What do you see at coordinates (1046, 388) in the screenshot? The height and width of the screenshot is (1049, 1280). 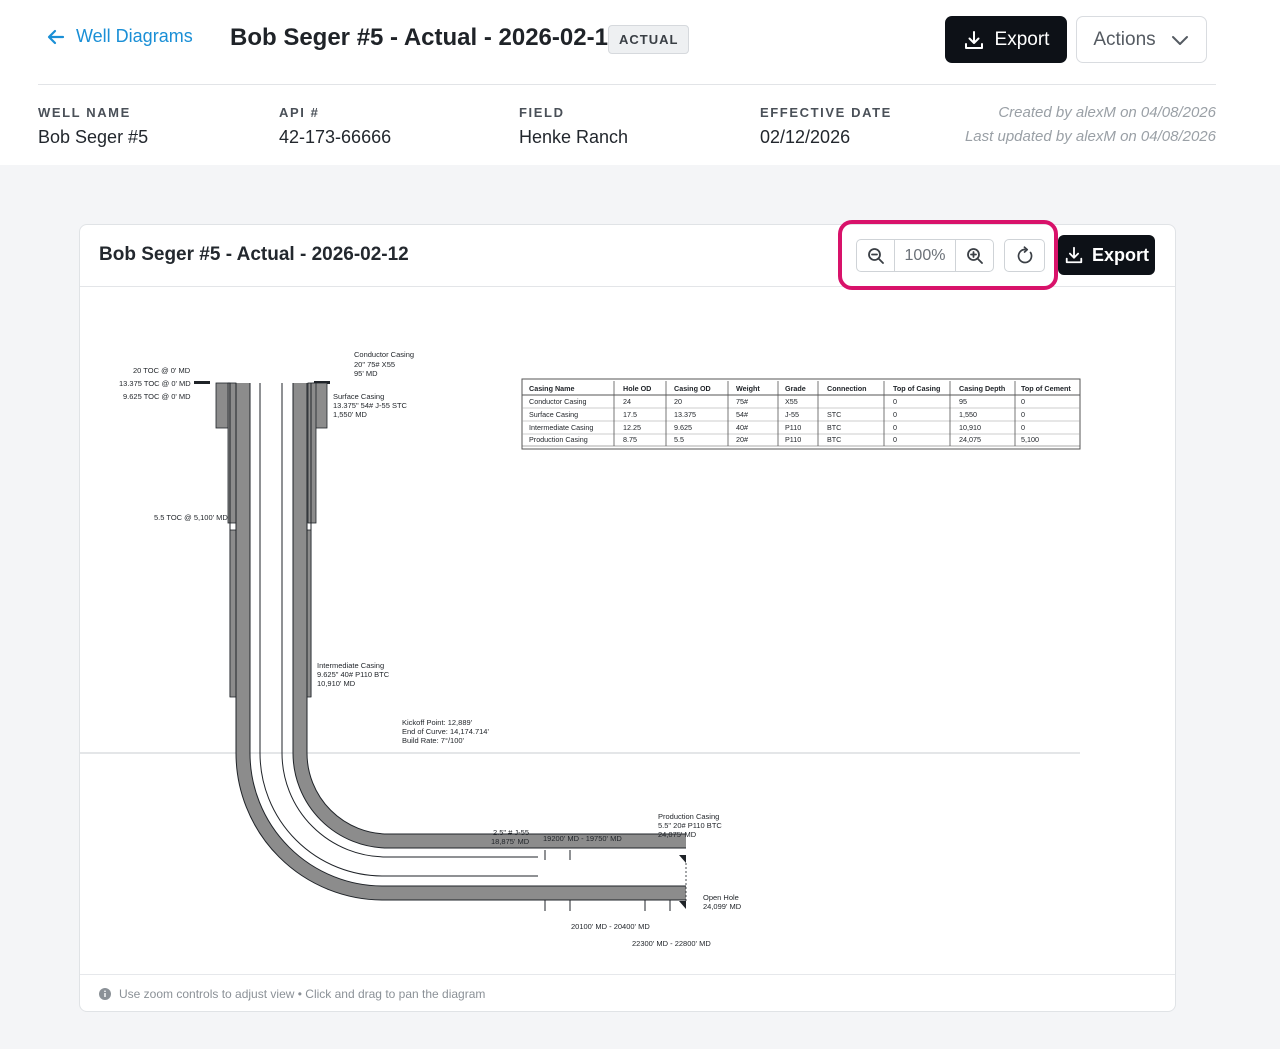 I see `th-top-of-cement: Top of Cement` at bounding box center [1046, 388].